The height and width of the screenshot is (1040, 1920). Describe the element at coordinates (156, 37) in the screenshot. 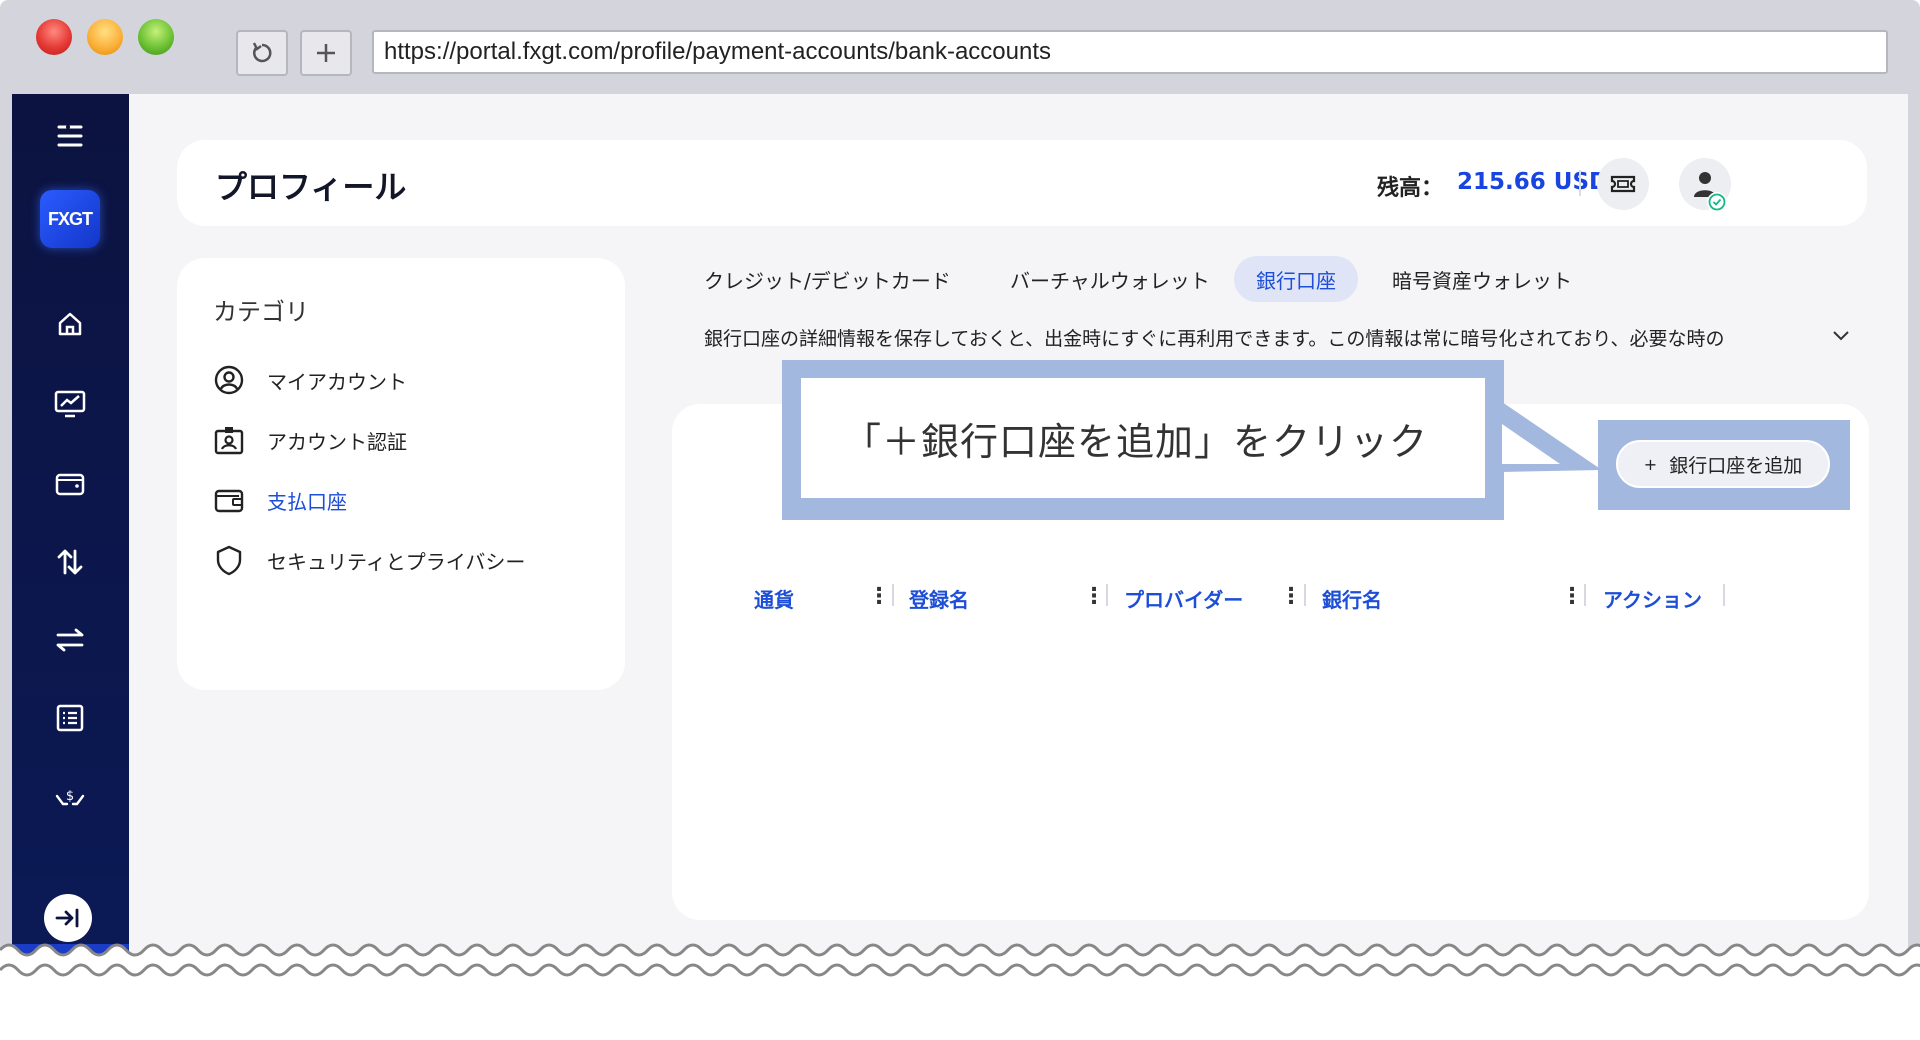

I see `window-maximize-button` at that location.